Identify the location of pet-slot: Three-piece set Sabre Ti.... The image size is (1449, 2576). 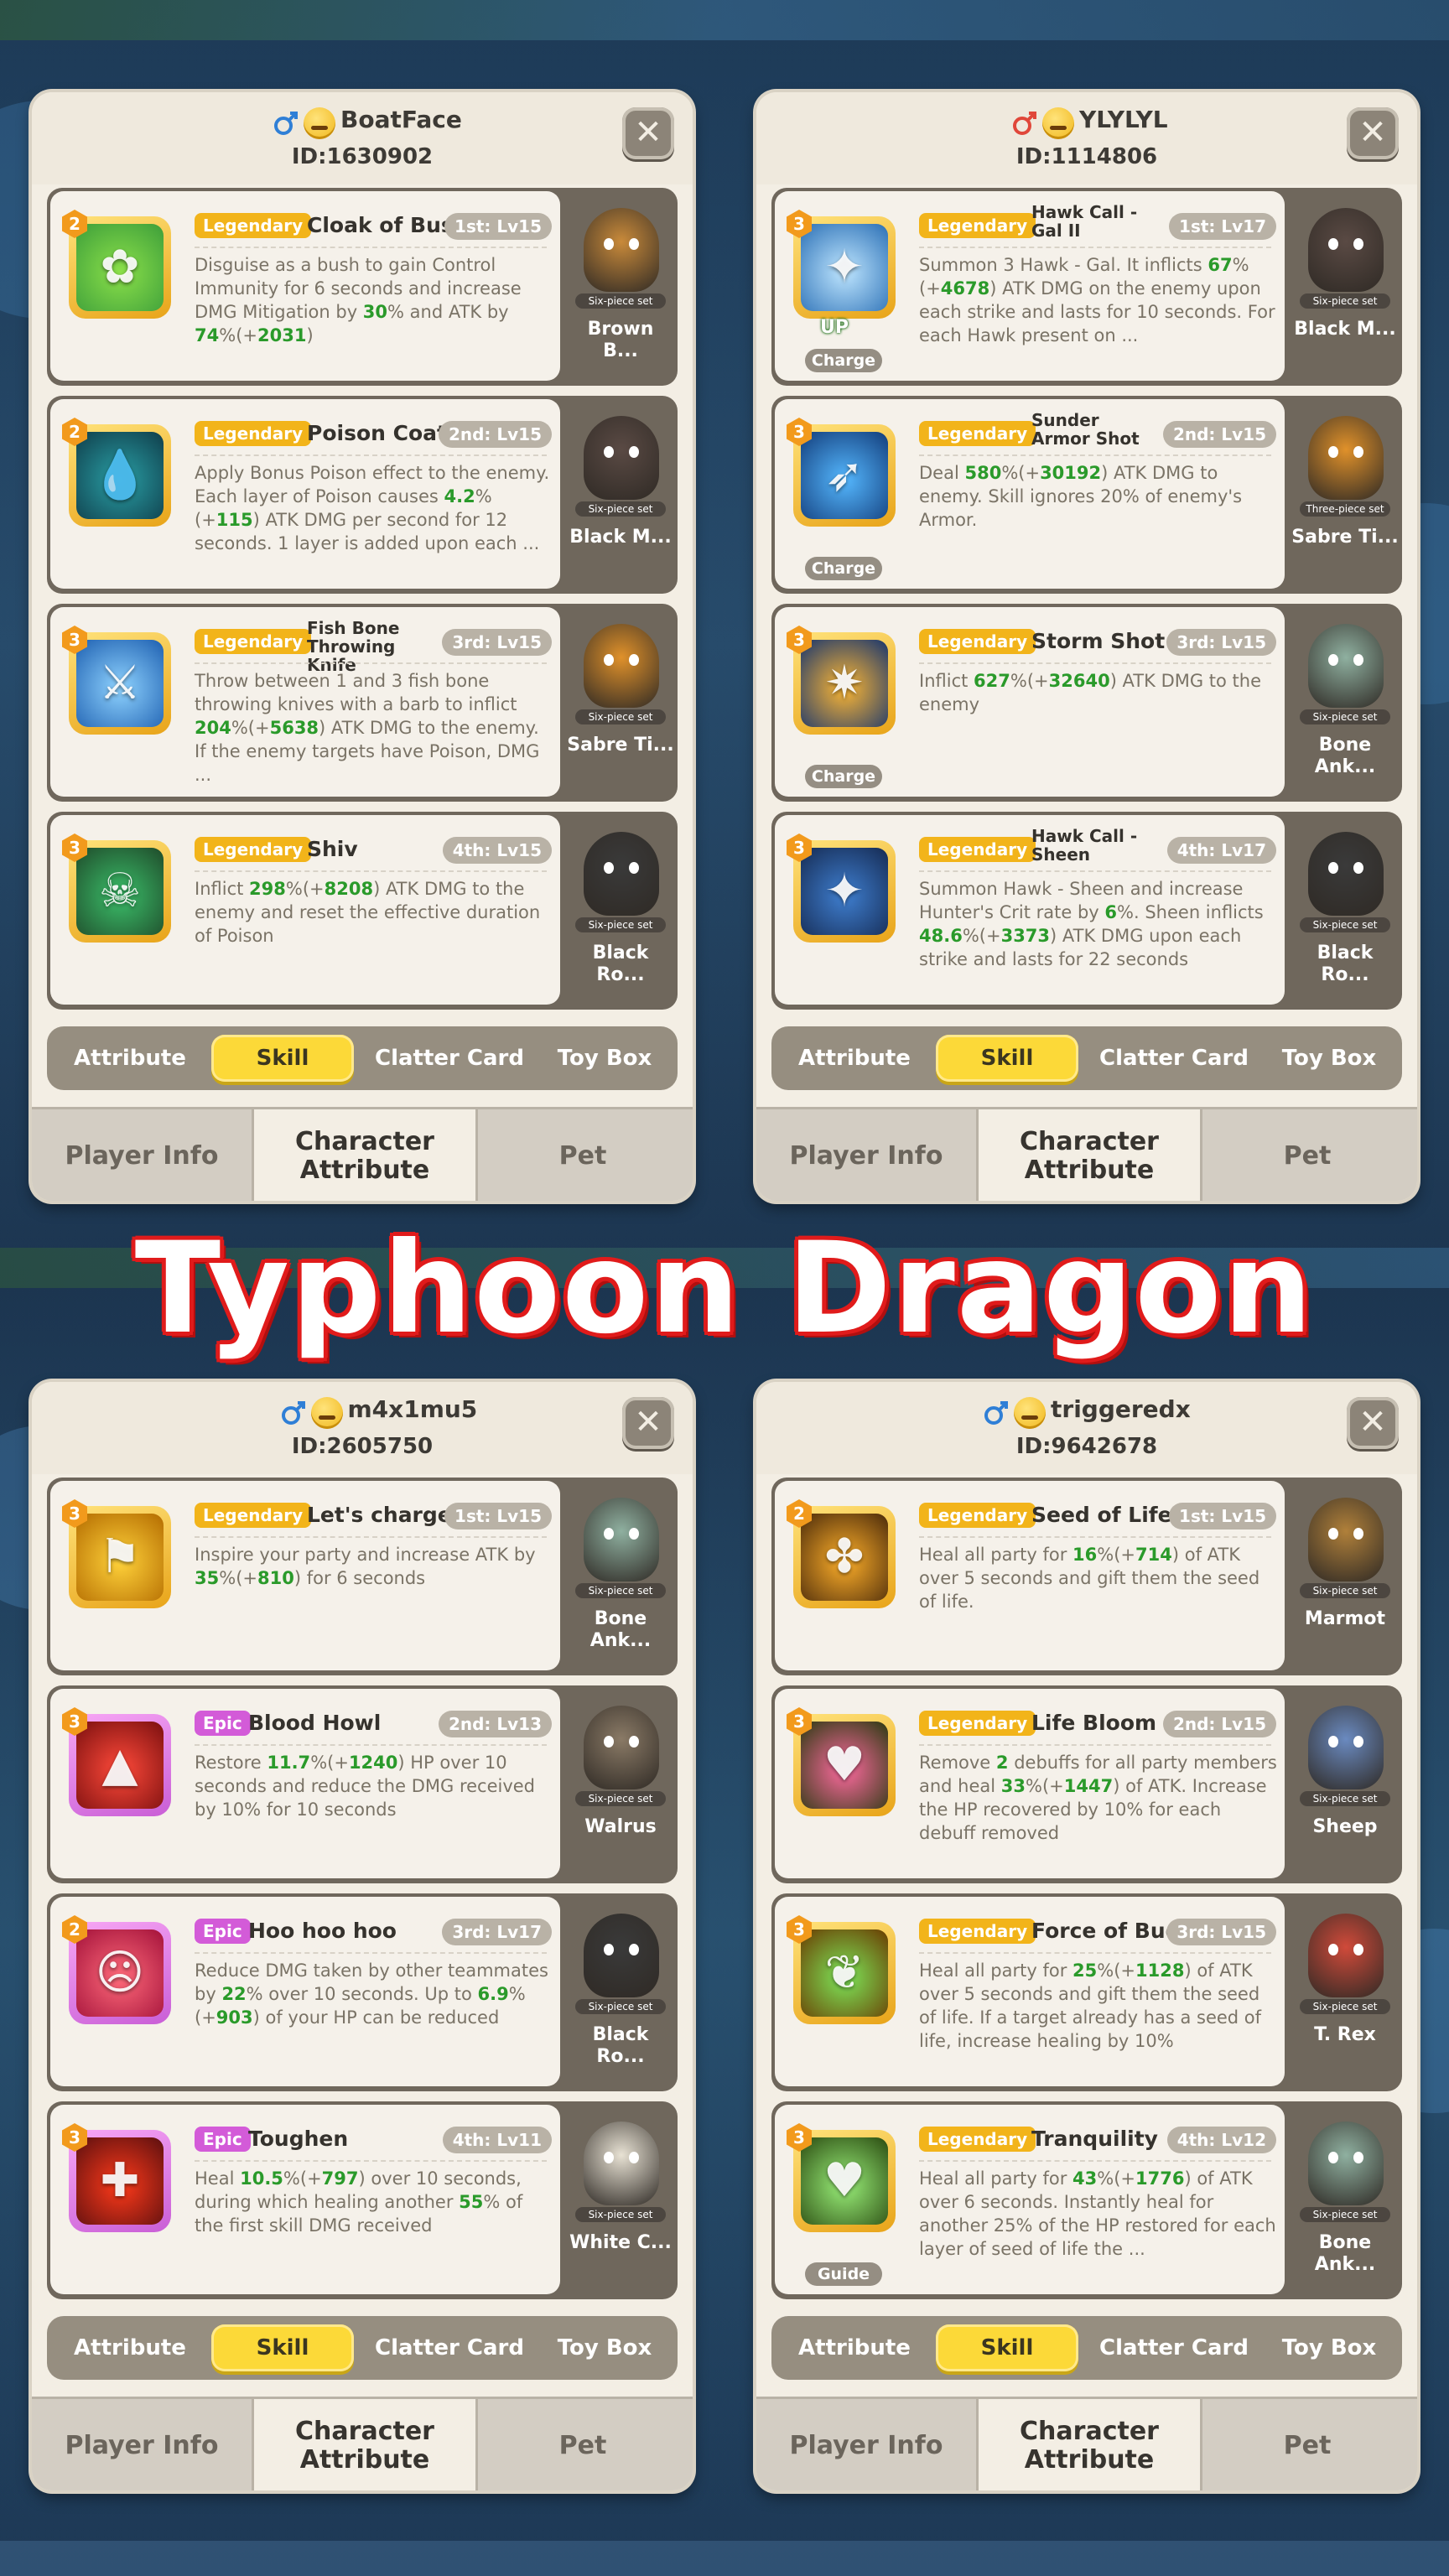
(1345, 495).